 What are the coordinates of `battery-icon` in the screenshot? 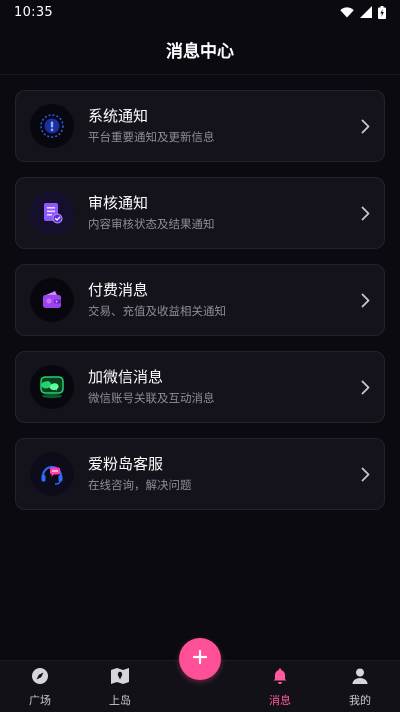 It's located at (382, 12).